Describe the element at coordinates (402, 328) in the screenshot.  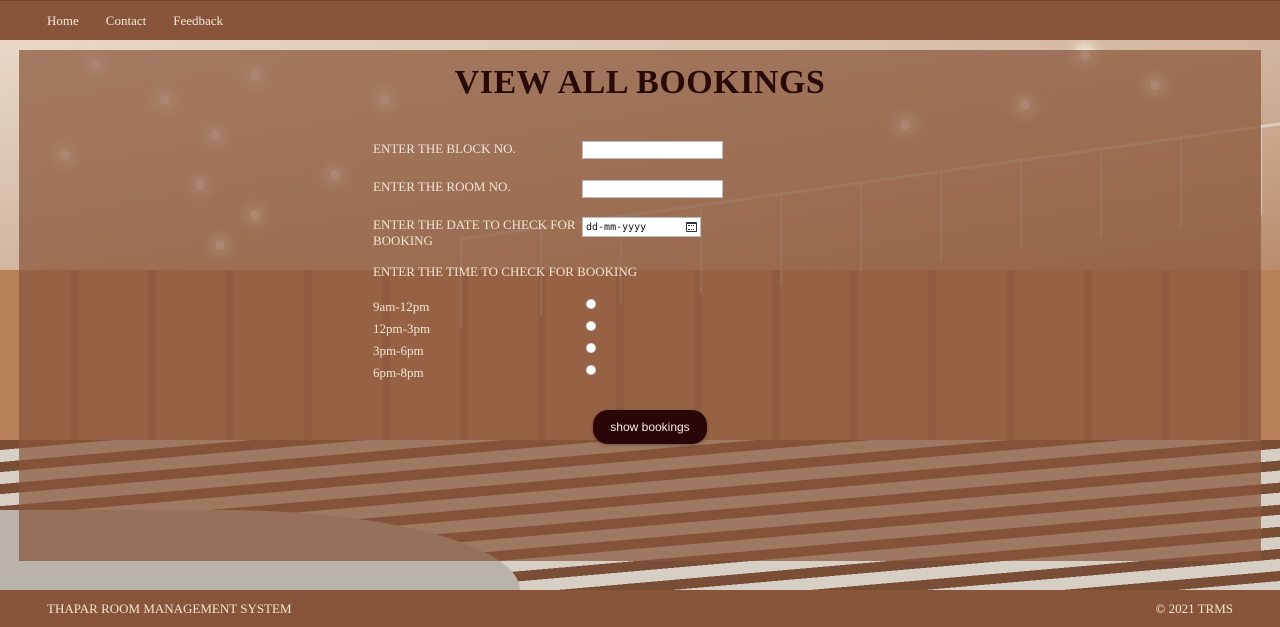
I see `time-slot-label: 12pm-3pm` at that location.